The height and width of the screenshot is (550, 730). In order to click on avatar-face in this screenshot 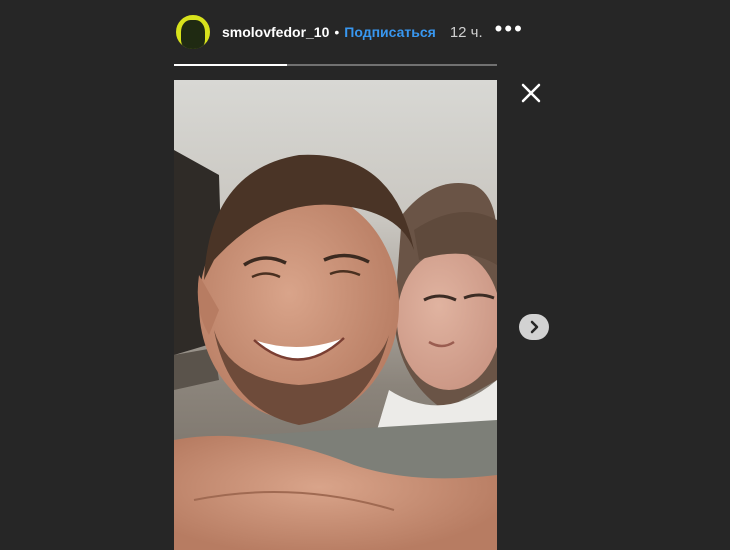, I will do `click(193, 34)`.